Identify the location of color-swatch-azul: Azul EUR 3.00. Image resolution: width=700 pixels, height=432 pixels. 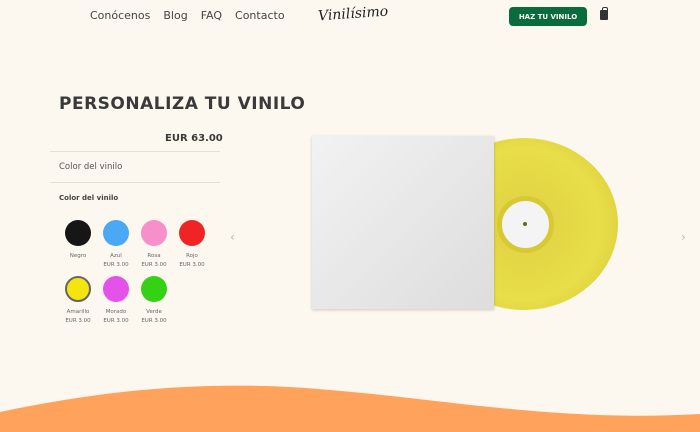
(116, 245).